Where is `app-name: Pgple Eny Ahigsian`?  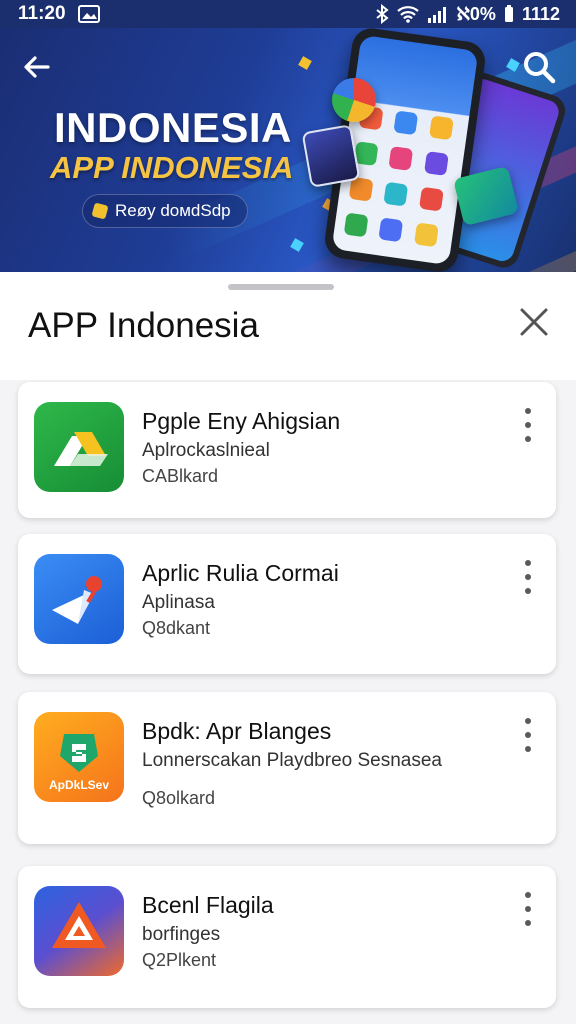 app-name: Pgple Eny Ahigsian is located at coordinates (241, 421).